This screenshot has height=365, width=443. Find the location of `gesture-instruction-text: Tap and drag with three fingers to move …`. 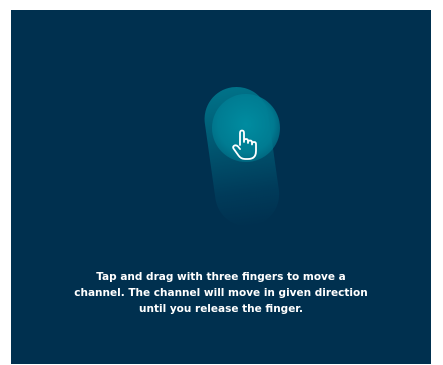

gesture-instruction-text: Tap and drag with three fingers to move … is located at coordinates (221, 293).